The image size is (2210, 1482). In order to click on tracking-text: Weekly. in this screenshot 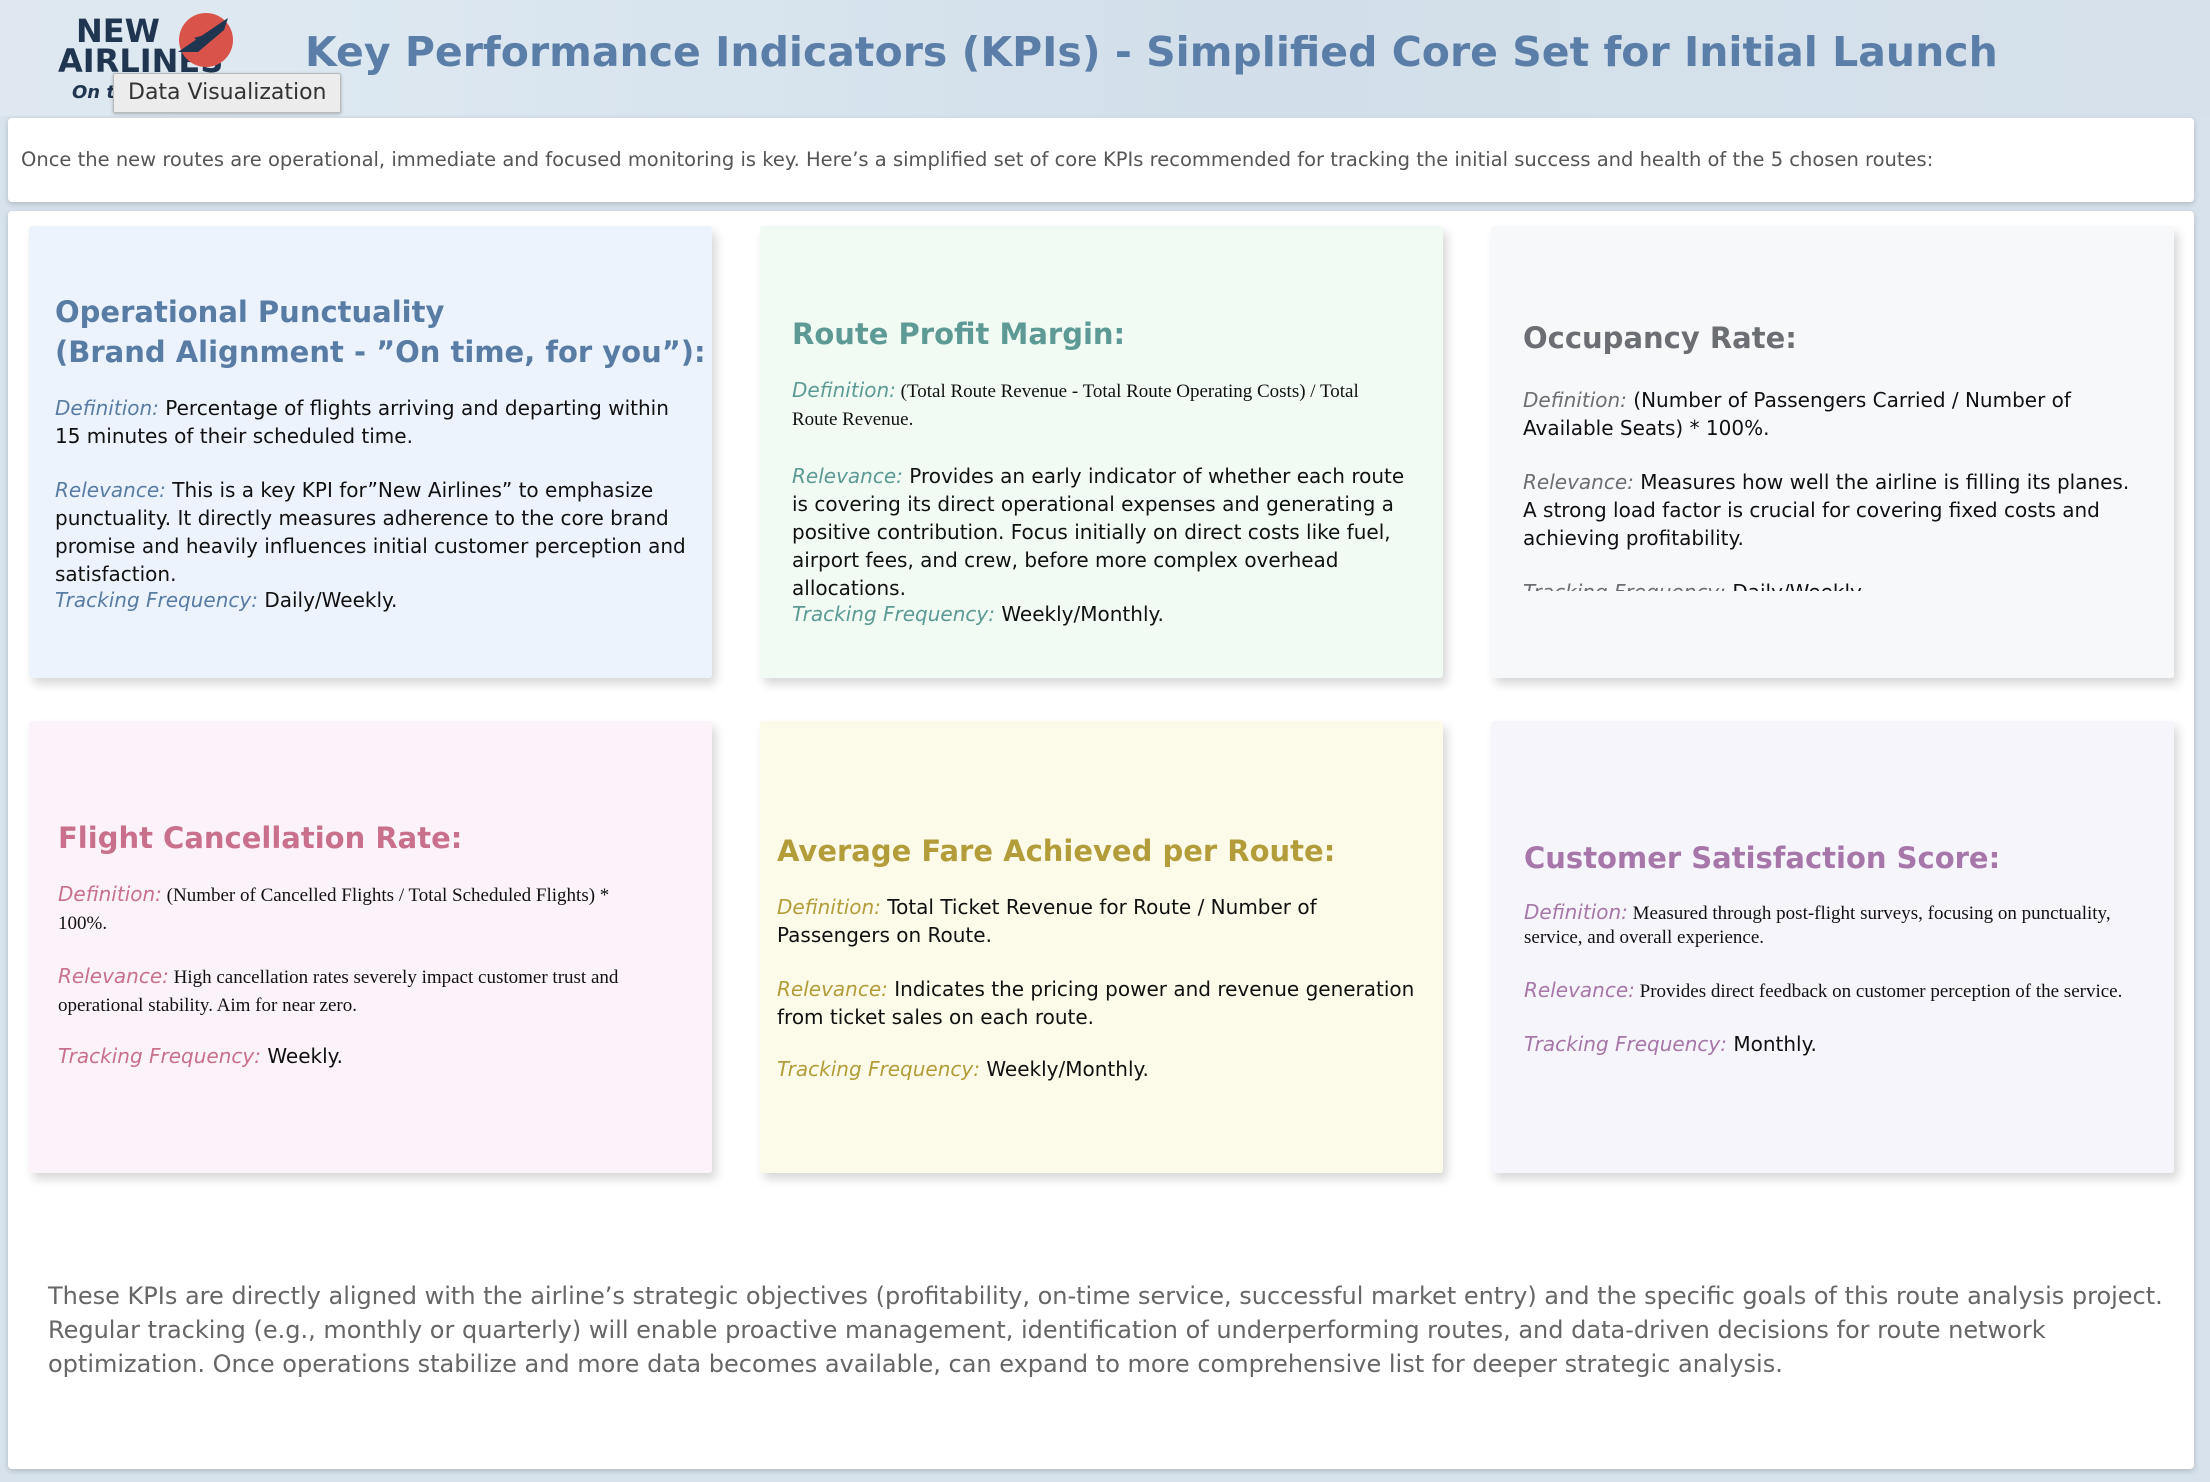, I will do `click(305, 1056)`.